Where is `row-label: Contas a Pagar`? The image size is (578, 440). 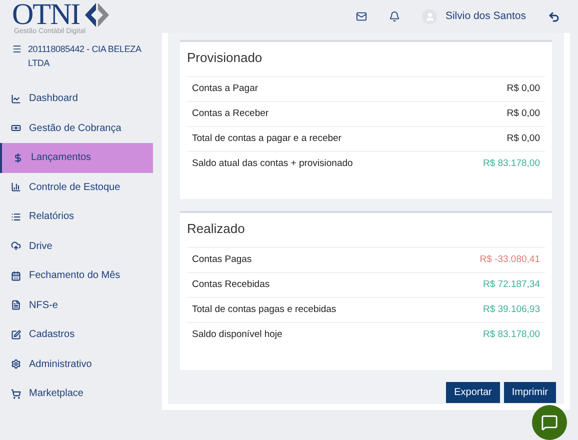
row-label: Contas a Pagar is located at coordinates (225, 89).